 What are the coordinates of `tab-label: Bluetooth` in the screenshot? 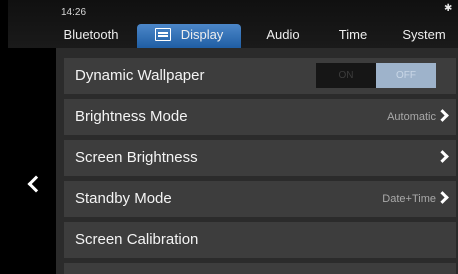 It's located at (91, 34).